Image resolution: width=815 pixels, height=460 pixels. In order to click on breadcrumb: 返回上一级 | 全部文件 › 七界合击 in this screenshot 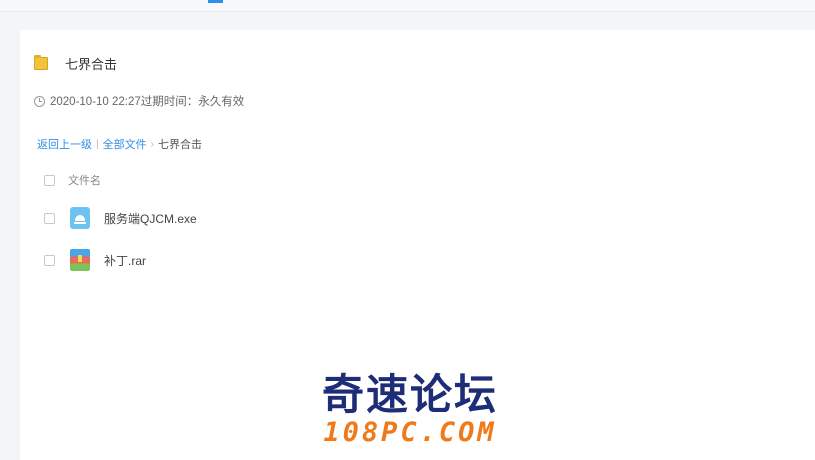, I will do `click(119, 144)`.